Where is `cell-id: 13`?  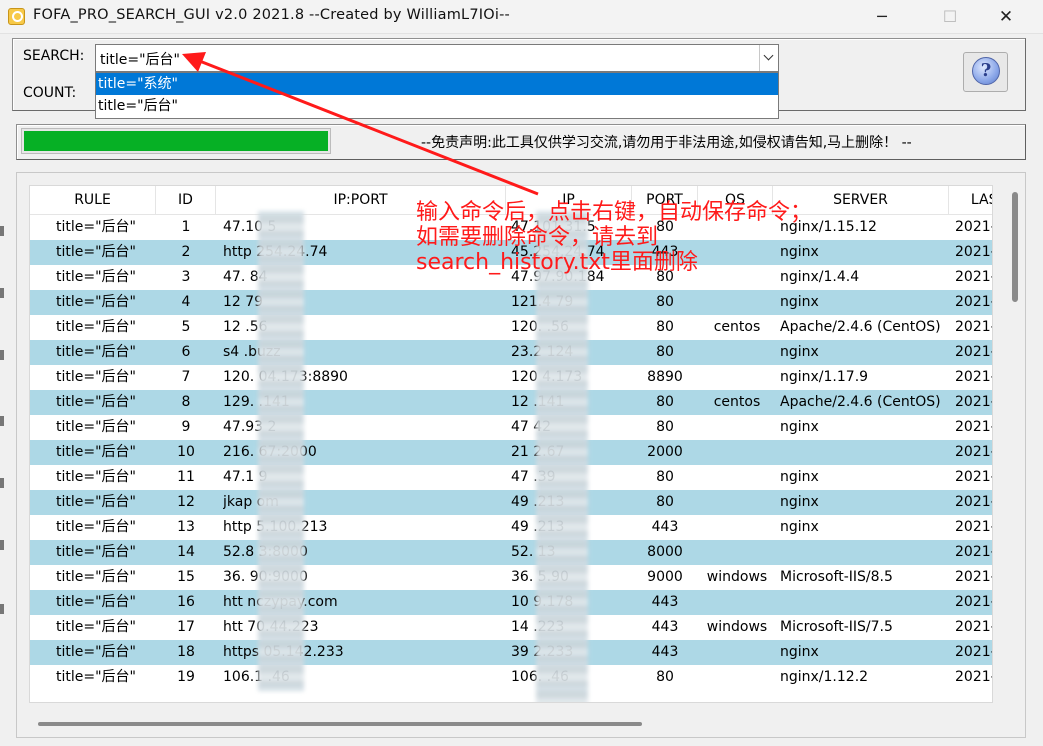
cell-id: 13 is located at coordinates (186, 527).